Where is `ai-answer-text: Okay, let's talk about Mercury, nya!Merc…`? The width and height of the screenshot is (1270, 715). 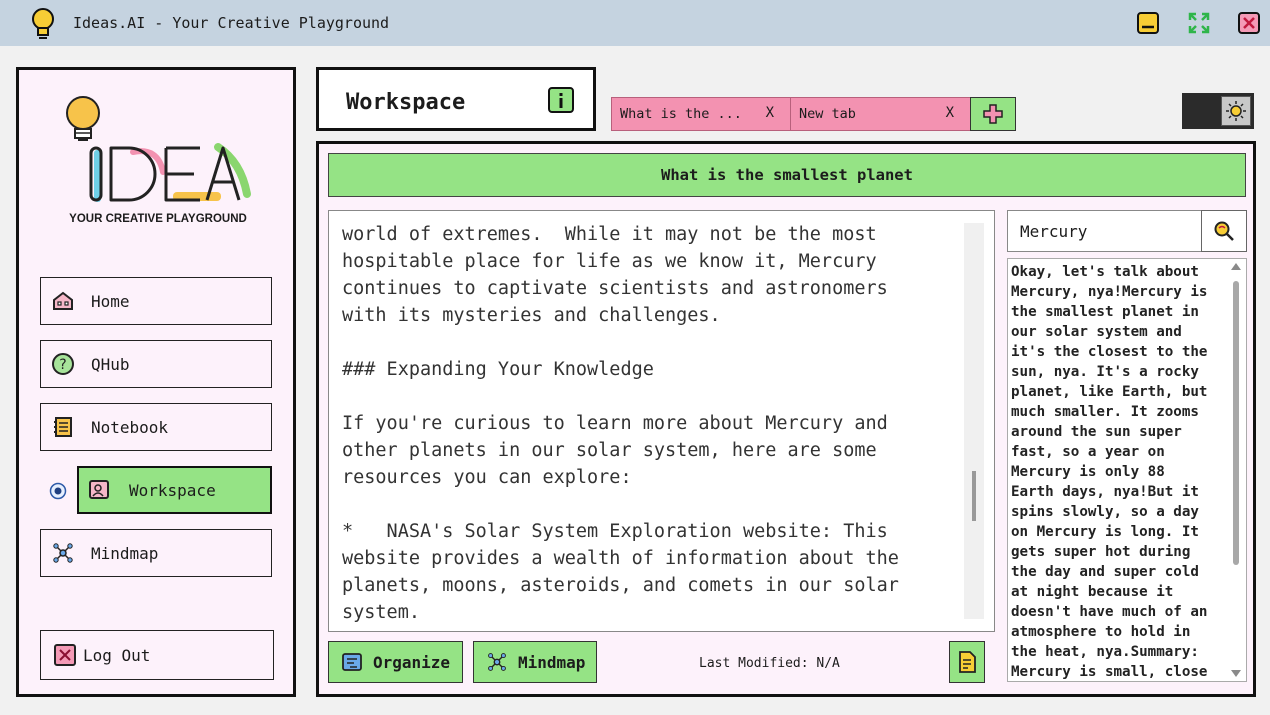
ai-answer-text: Okay, let's talk about Mercury, nya!Merc… is located at coordinates (1109, 472).